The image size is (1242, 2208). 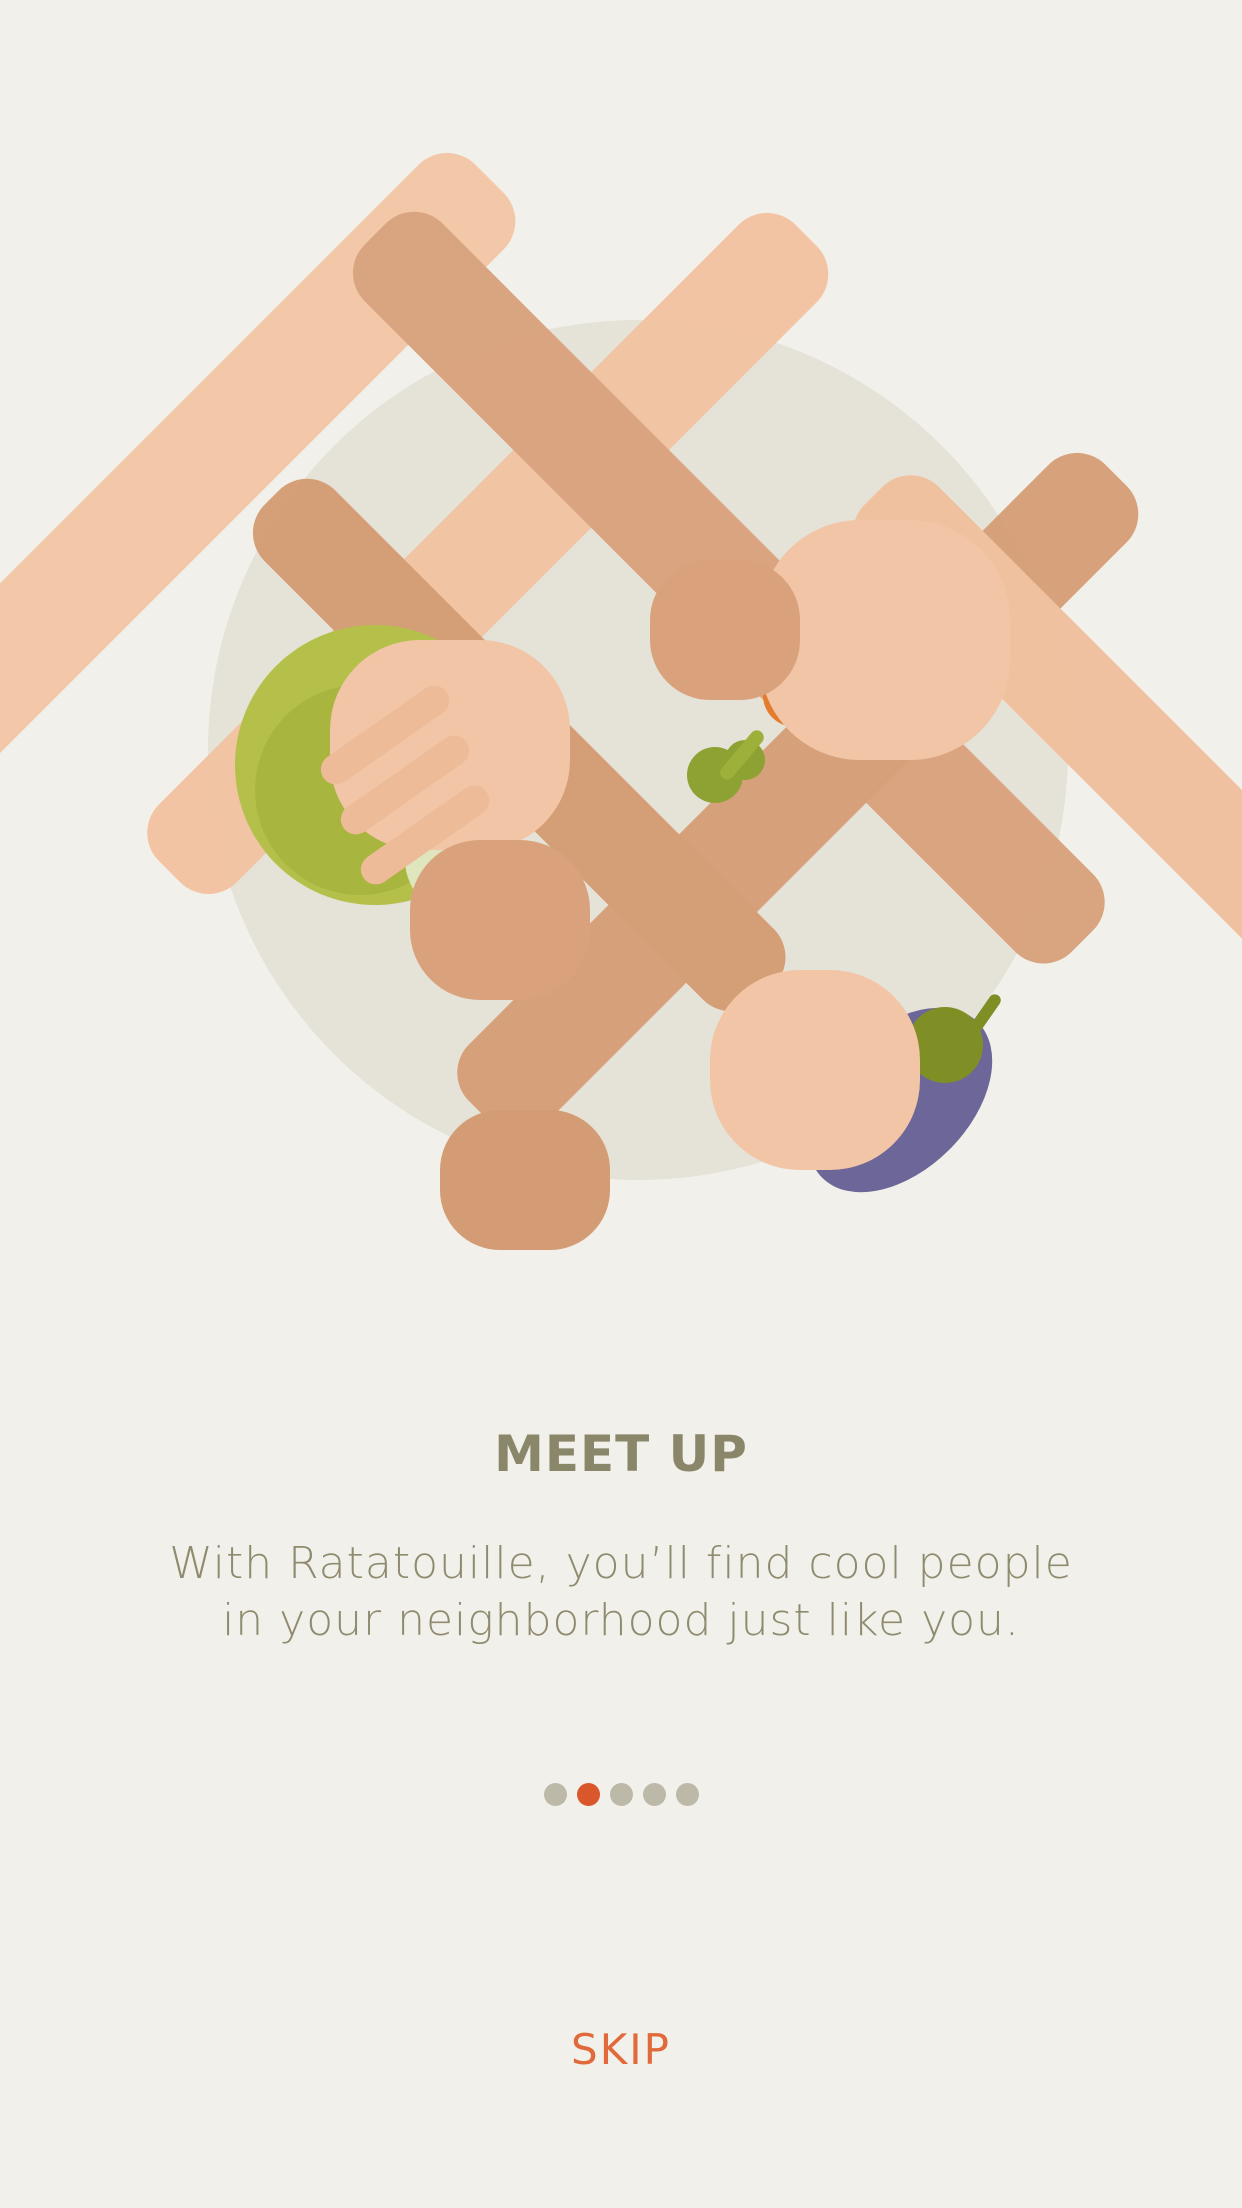 What do you see at coordinates (621, 2055) in the screenshot?
I see `skip-button: SKIP` at bounding box center [621, 2055].